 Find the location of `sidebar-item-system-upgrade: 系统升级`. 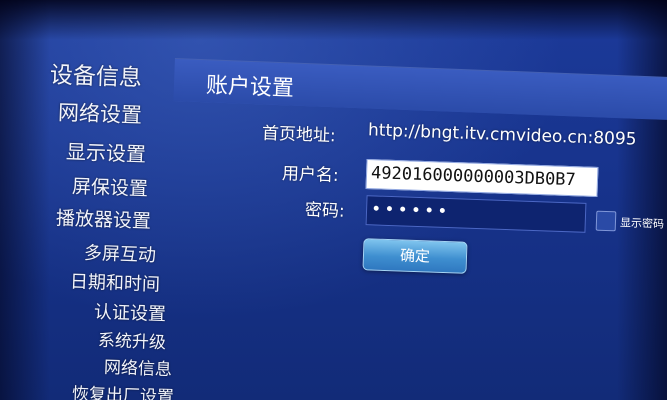

sidebar-item-system-upgrade: 系统升级 is located at coordinates (132, 339).